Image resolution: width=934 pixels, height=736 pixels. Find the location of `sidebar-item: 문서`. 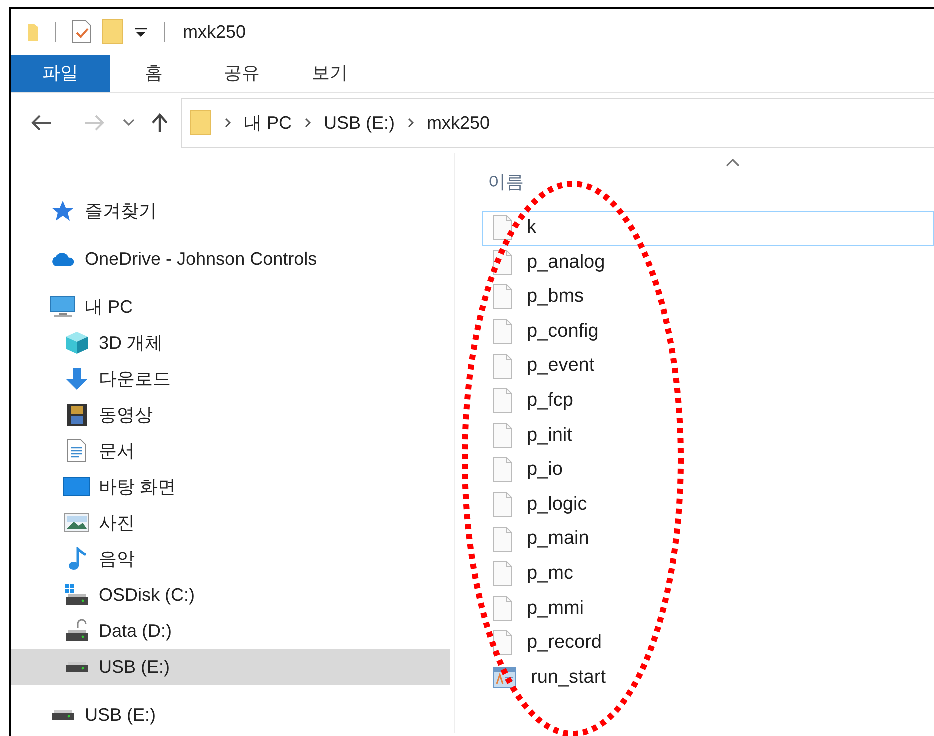

sidebar-item: 문서 is located at coordinates (230, 451).